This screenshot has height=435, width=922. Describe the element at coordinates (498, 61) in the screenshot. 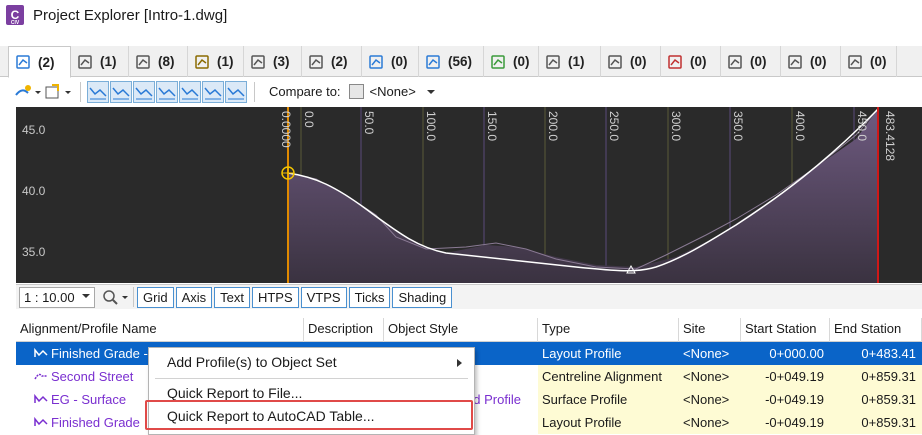

I see `map-icon` at that location.